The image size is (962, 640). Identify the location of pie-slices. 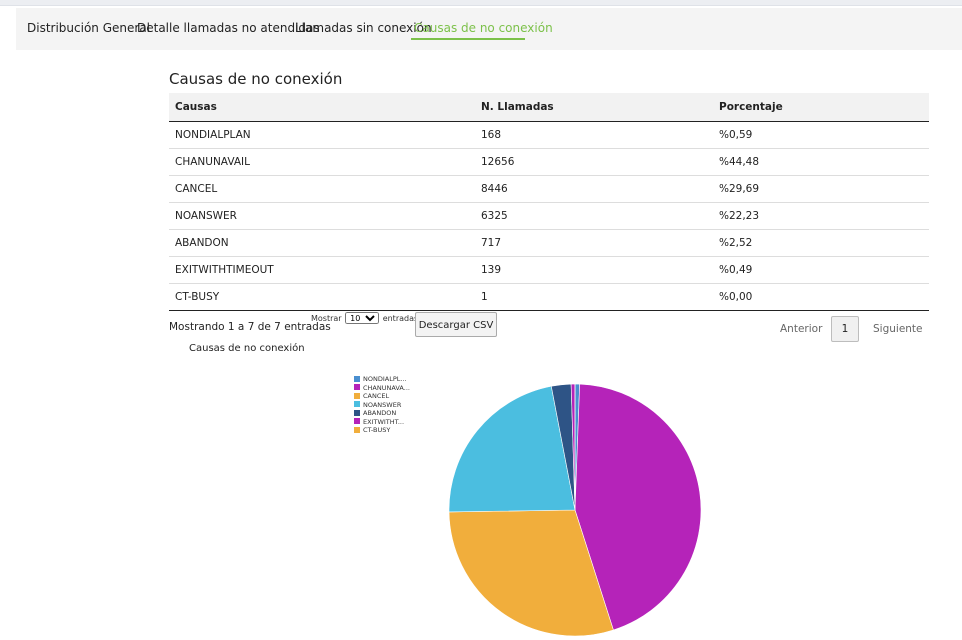
(575, 510).